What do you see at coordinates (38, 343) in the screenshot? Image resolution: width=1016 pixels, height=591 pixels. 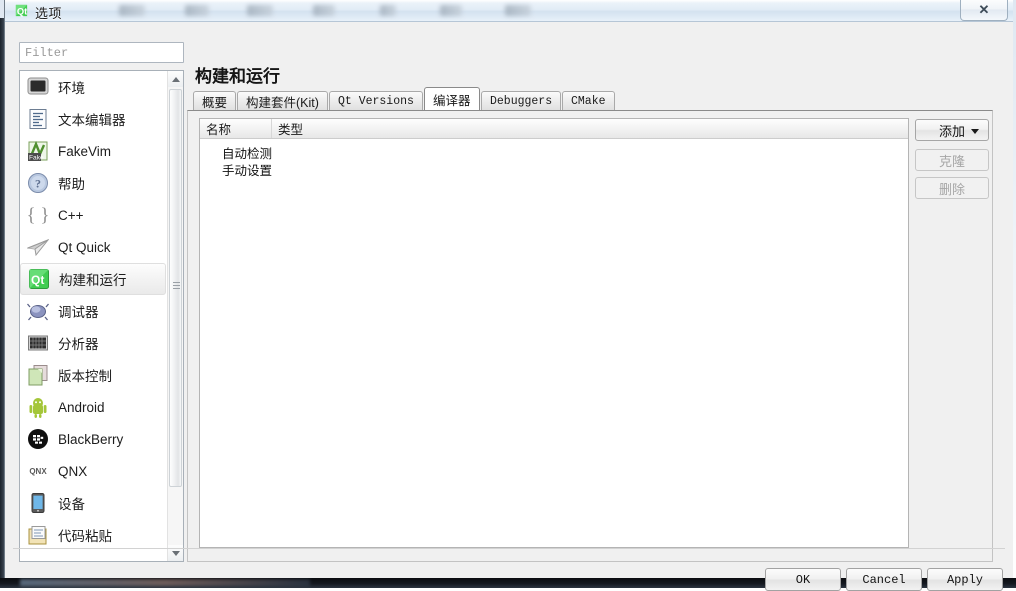 I see `analyzer-grid-icon` at bounding box center [38, 343].